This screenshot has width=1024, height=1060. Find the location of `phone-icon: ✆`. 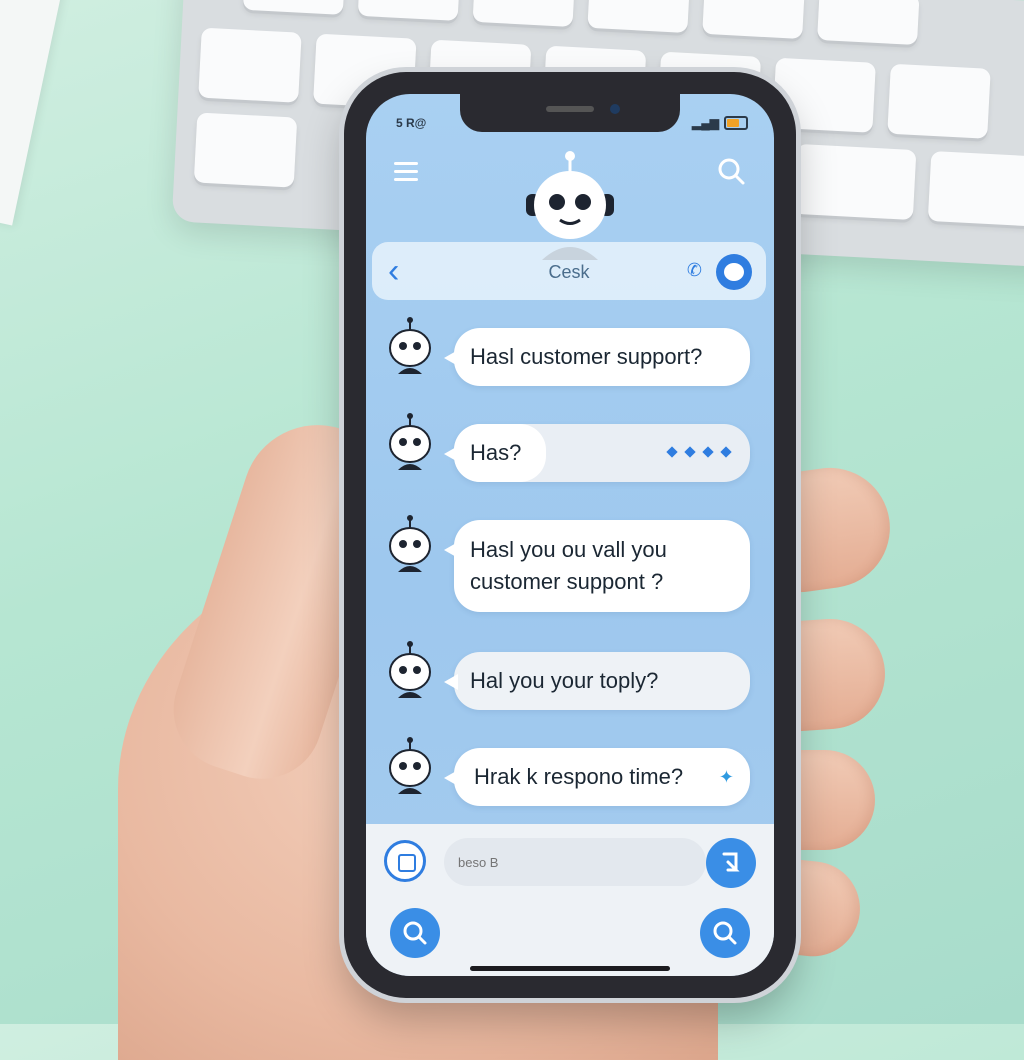

phone-icon: ✆ is located at coordinates (694, 270).